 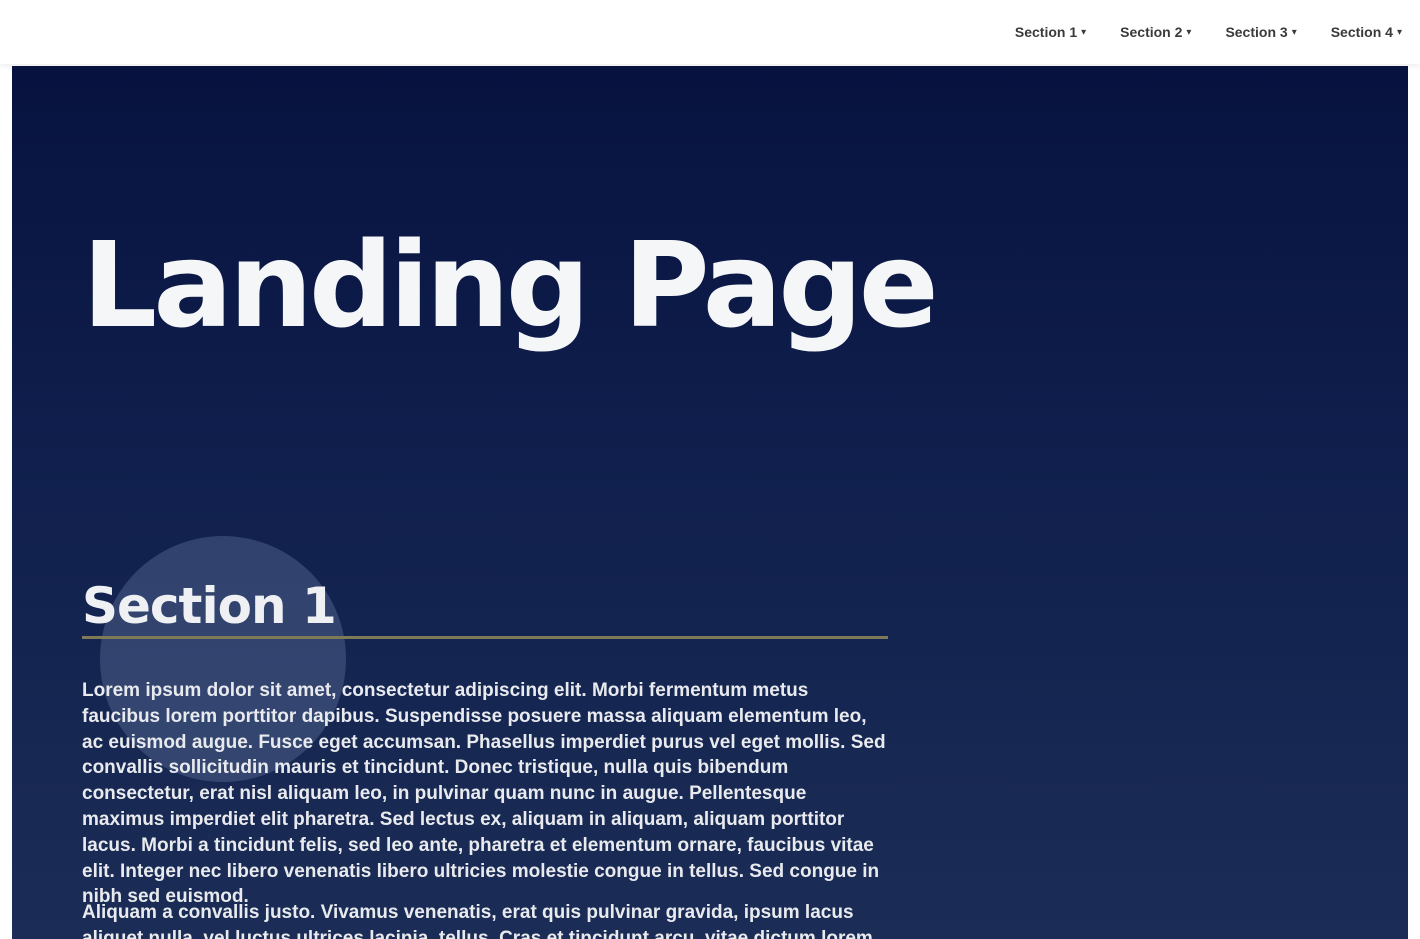 What do you see at coordinates (209, 606) in the screenshot?
I see `section-heading: Section 1` at bounding box center [209, 606].